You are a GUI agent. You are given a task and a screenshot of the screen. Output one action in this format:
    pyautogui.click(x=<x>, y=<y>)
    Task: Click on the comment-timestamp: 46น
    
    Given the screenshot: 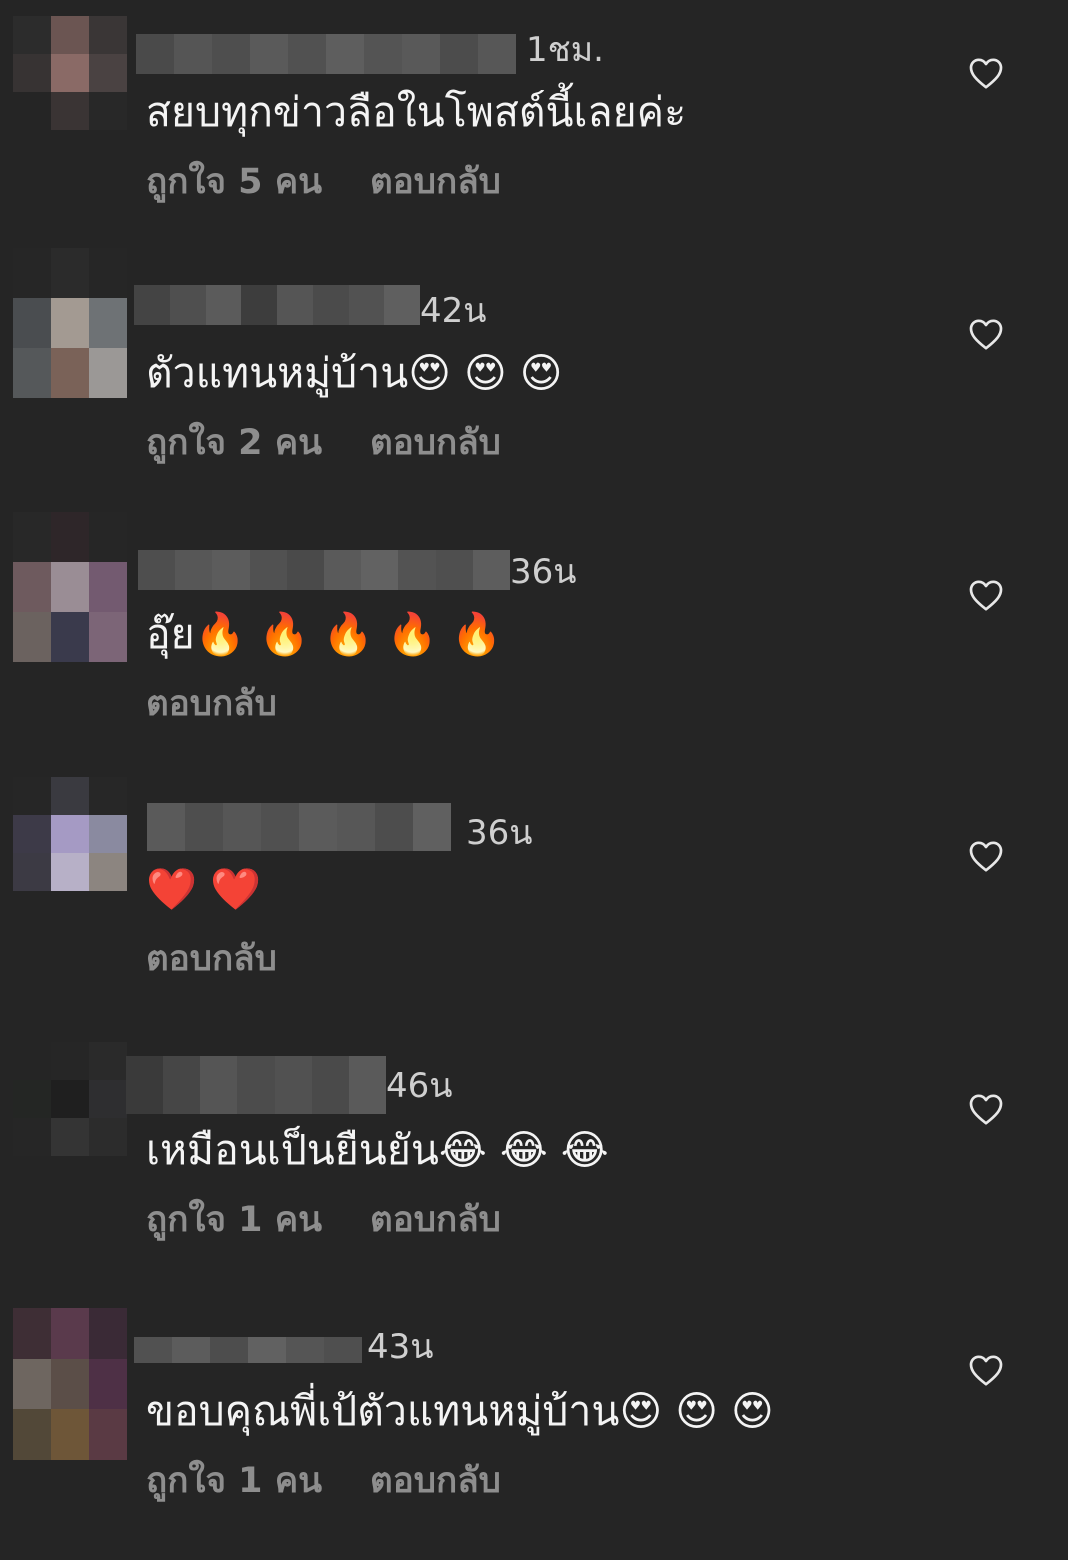 What is the action you would take?
    pyautogui.click(x=419, y=1086)
    